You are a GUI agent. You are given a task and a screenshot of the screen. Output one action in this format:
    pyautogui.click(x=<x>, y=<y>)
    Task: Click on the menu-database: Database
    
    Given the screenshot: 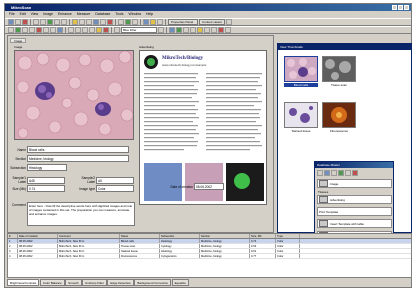 What is the action you would take?
    pyautogui.click(x=102, y=14)
    